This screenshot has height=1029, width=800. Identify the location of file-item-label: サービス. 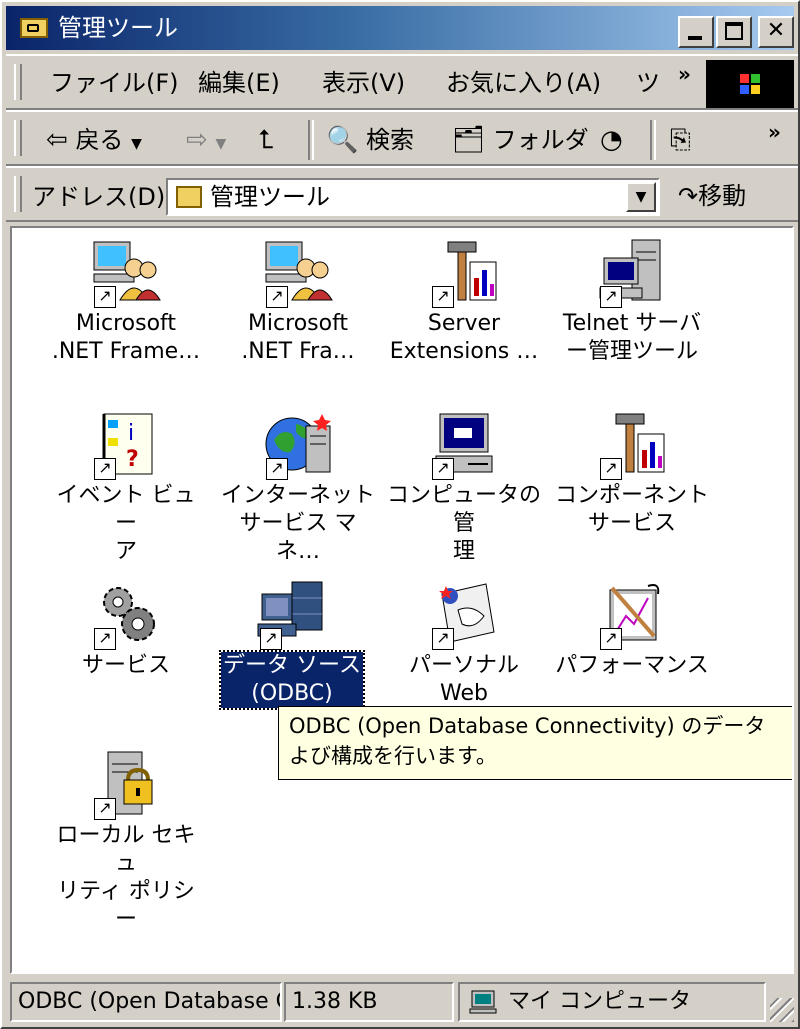
(125, 665).